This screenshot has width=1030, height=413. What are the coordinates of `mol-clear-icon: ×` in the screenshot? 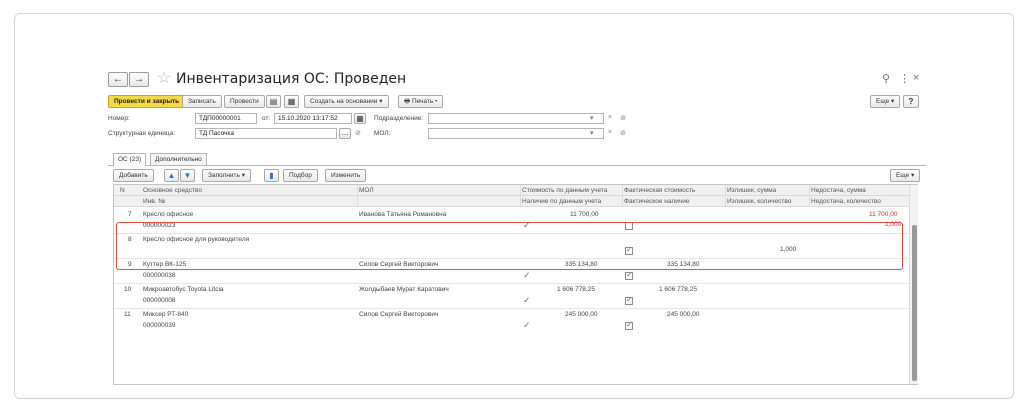 It's located at (610, 132).